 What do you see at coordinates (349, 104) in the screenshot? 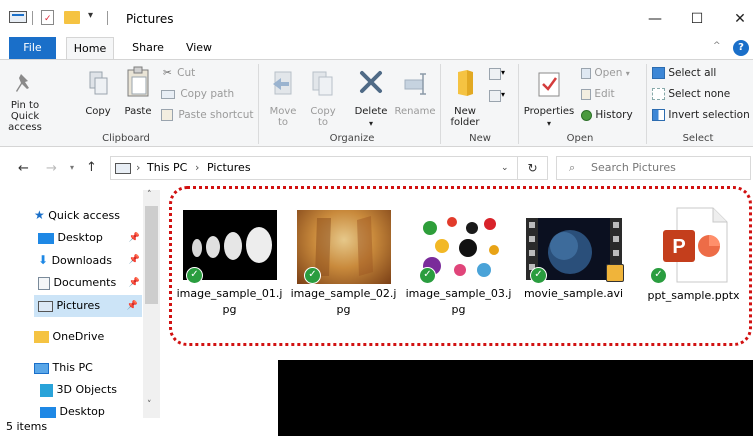
I see `organize-group: Move to Copy to Delete ▾ Rename Organize` at bounding box center [349, 104].